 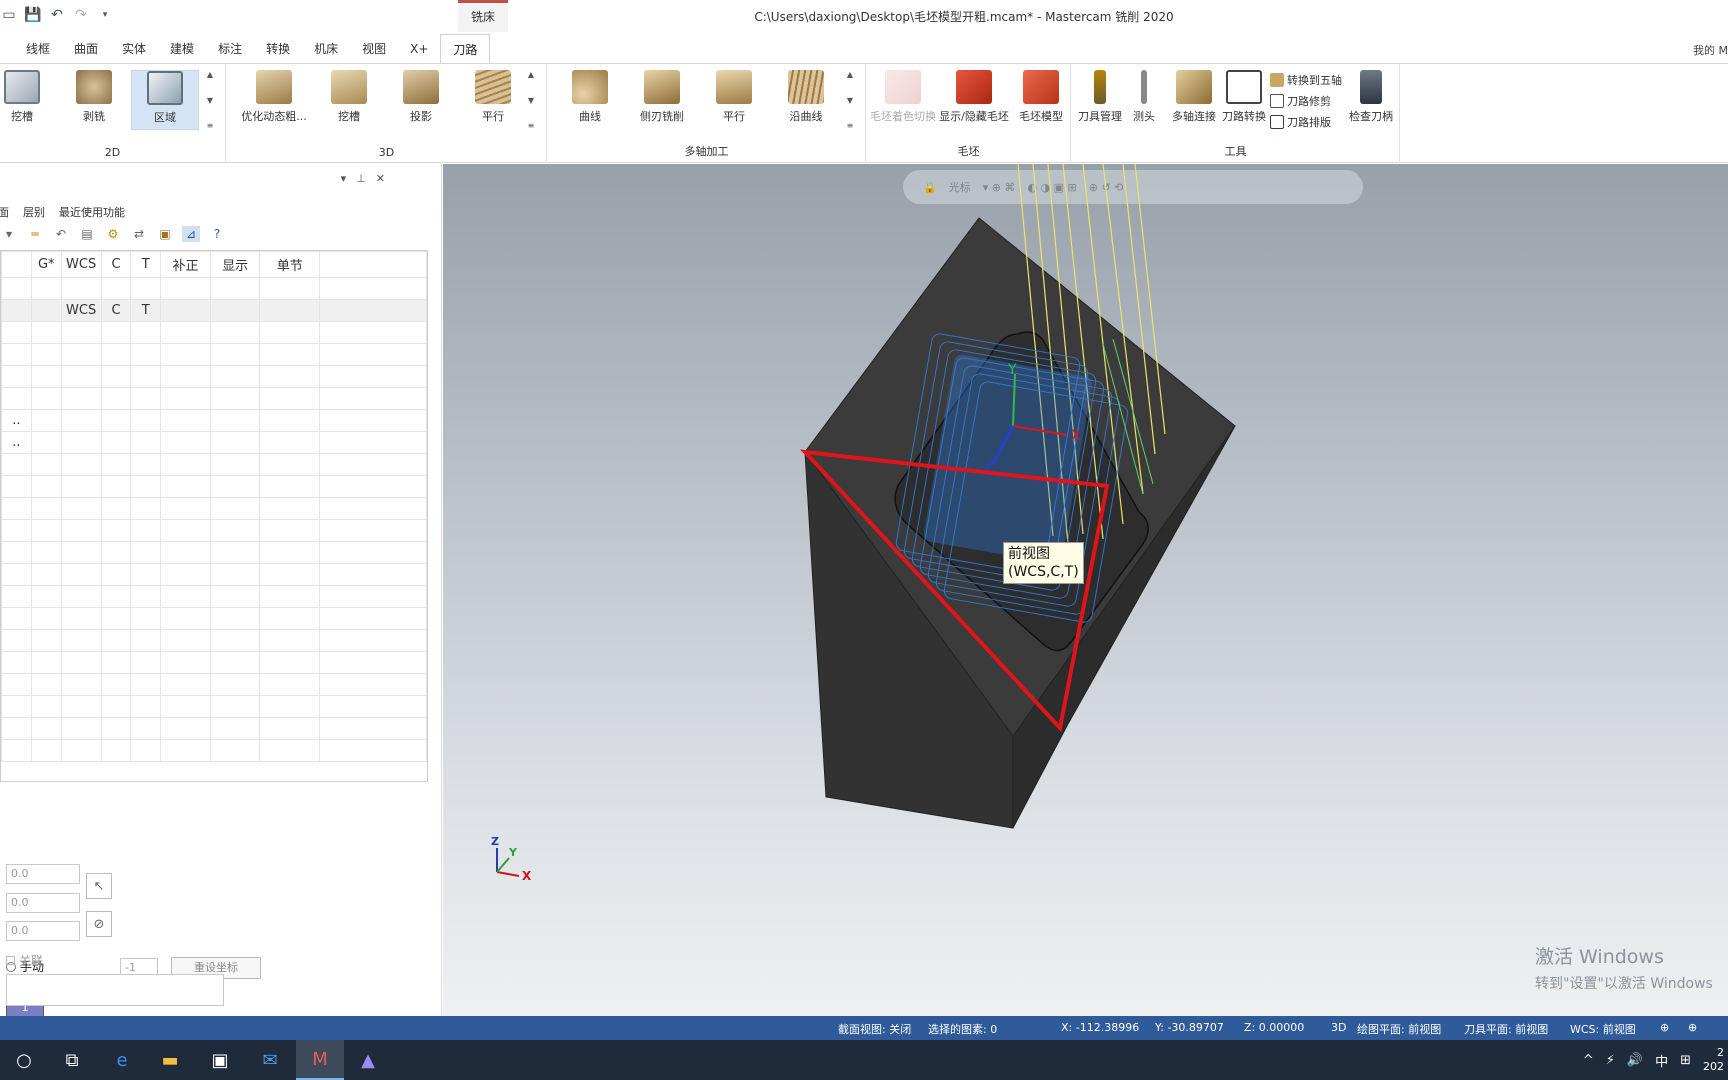 I want to click on grid-header-gstar: G*, so click(x=46, y=264).